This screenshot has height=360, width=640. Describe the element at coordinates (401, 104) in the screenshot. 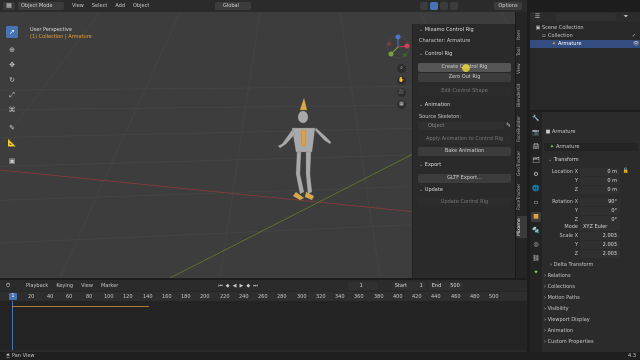

I see `ortho-toggle-icon: ▦` at that location.